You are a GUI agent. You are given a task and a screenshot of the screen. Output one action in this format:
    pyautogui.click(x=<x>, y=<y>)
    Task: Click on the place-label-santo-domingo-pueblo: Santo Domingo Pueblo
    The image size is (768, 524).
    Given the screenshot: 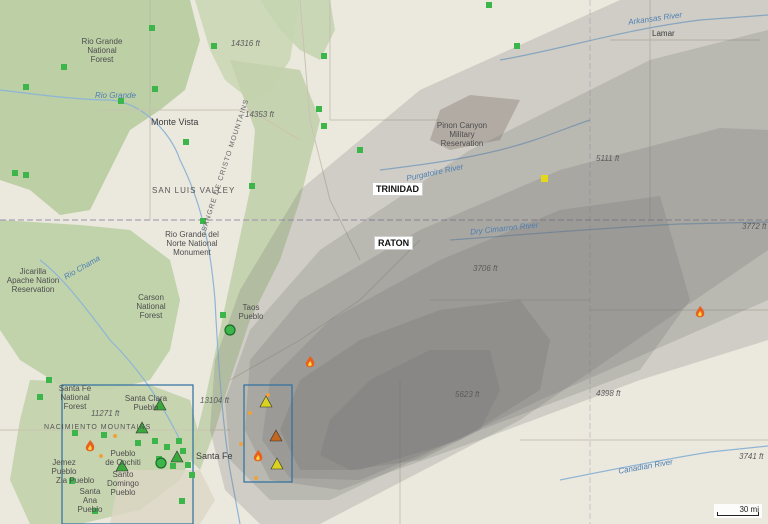 What is the action you would take?
    pyautogui.click(x=123, y=483)
    